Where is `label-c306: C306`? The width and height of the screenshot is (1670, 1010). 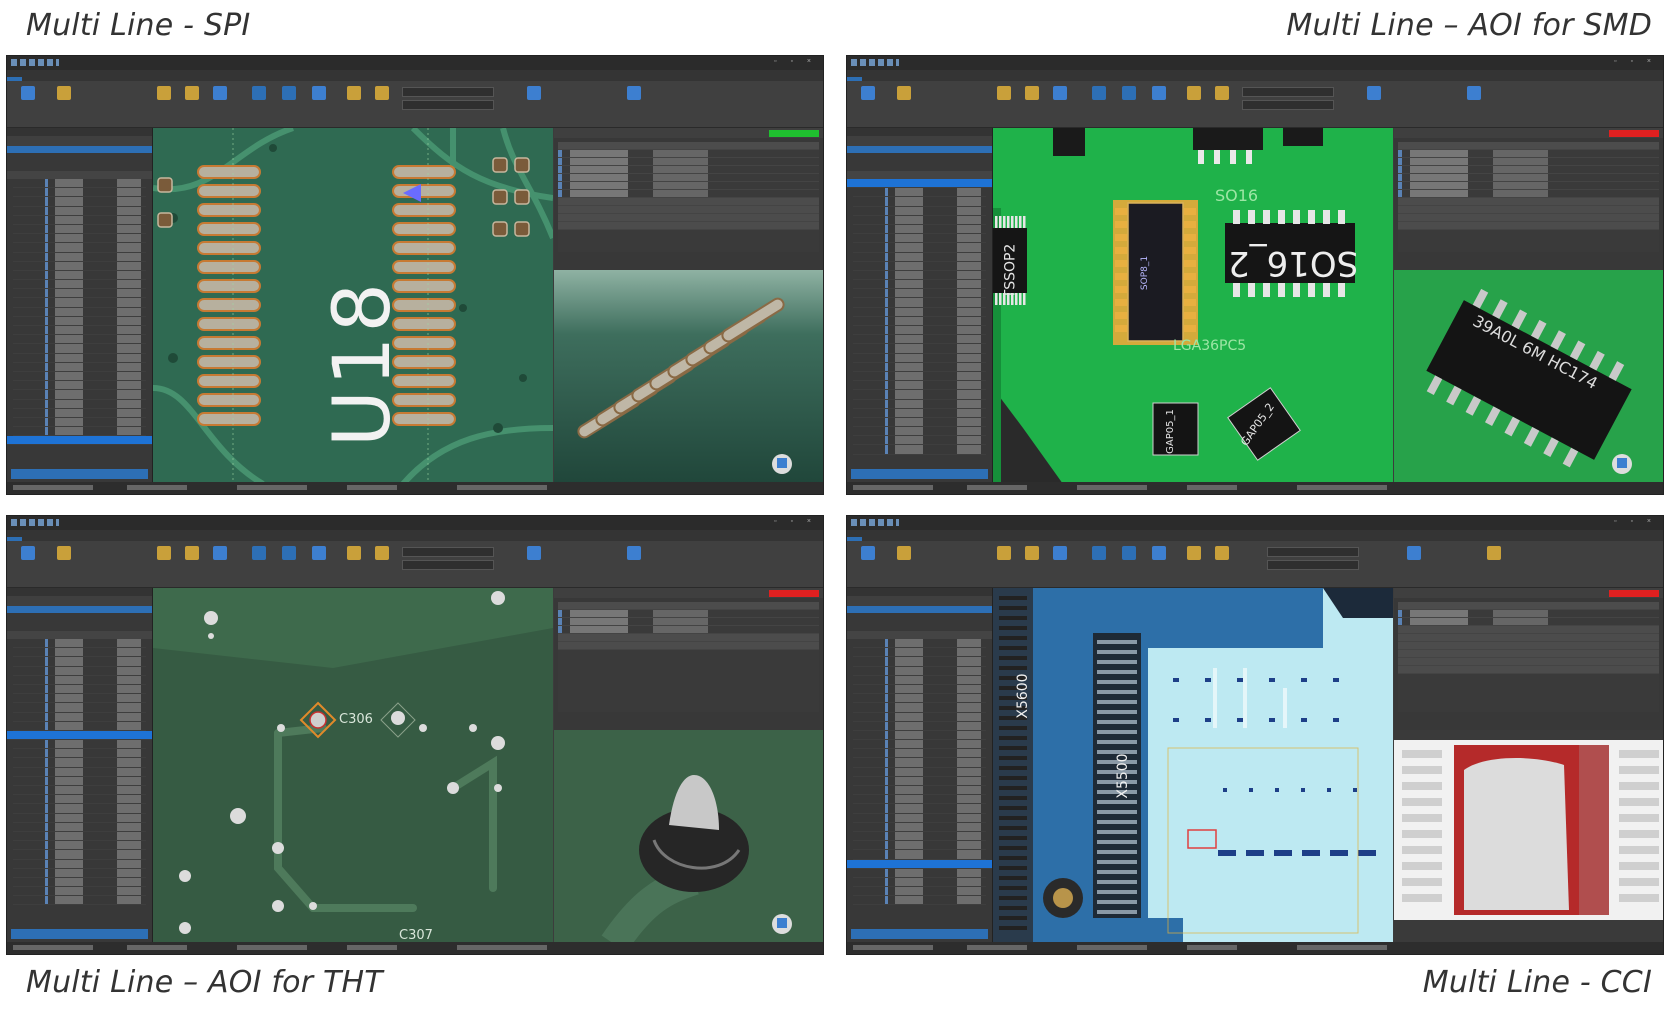
label-c306: C306 is located at coordinates (356, 719).